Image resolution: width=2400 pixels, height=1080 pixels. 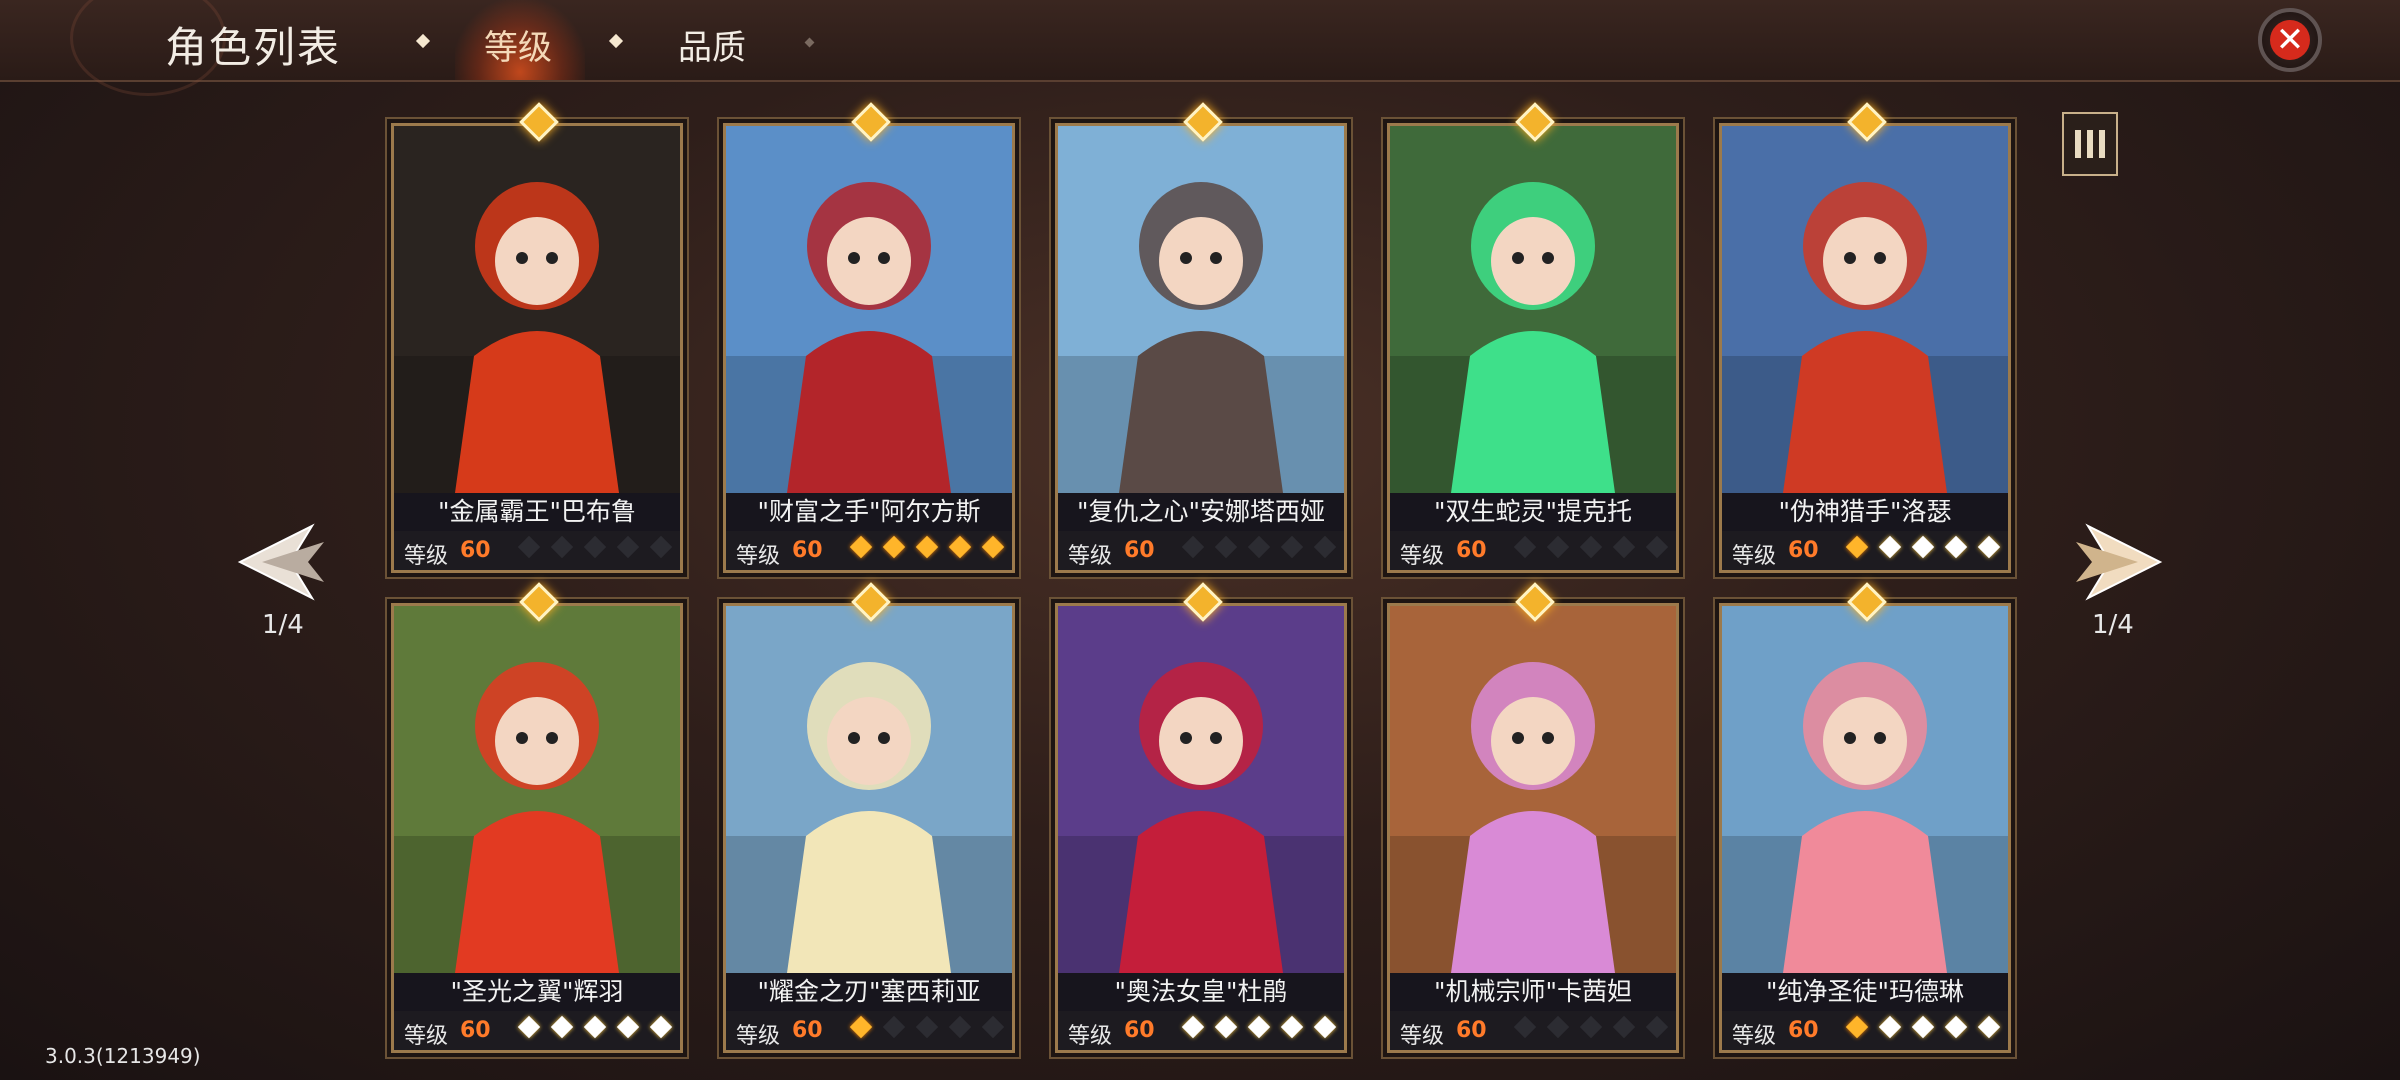 I want to click on character-card: "财富之手"阿尔方斯 等级 60, so click(x=869, y=337).